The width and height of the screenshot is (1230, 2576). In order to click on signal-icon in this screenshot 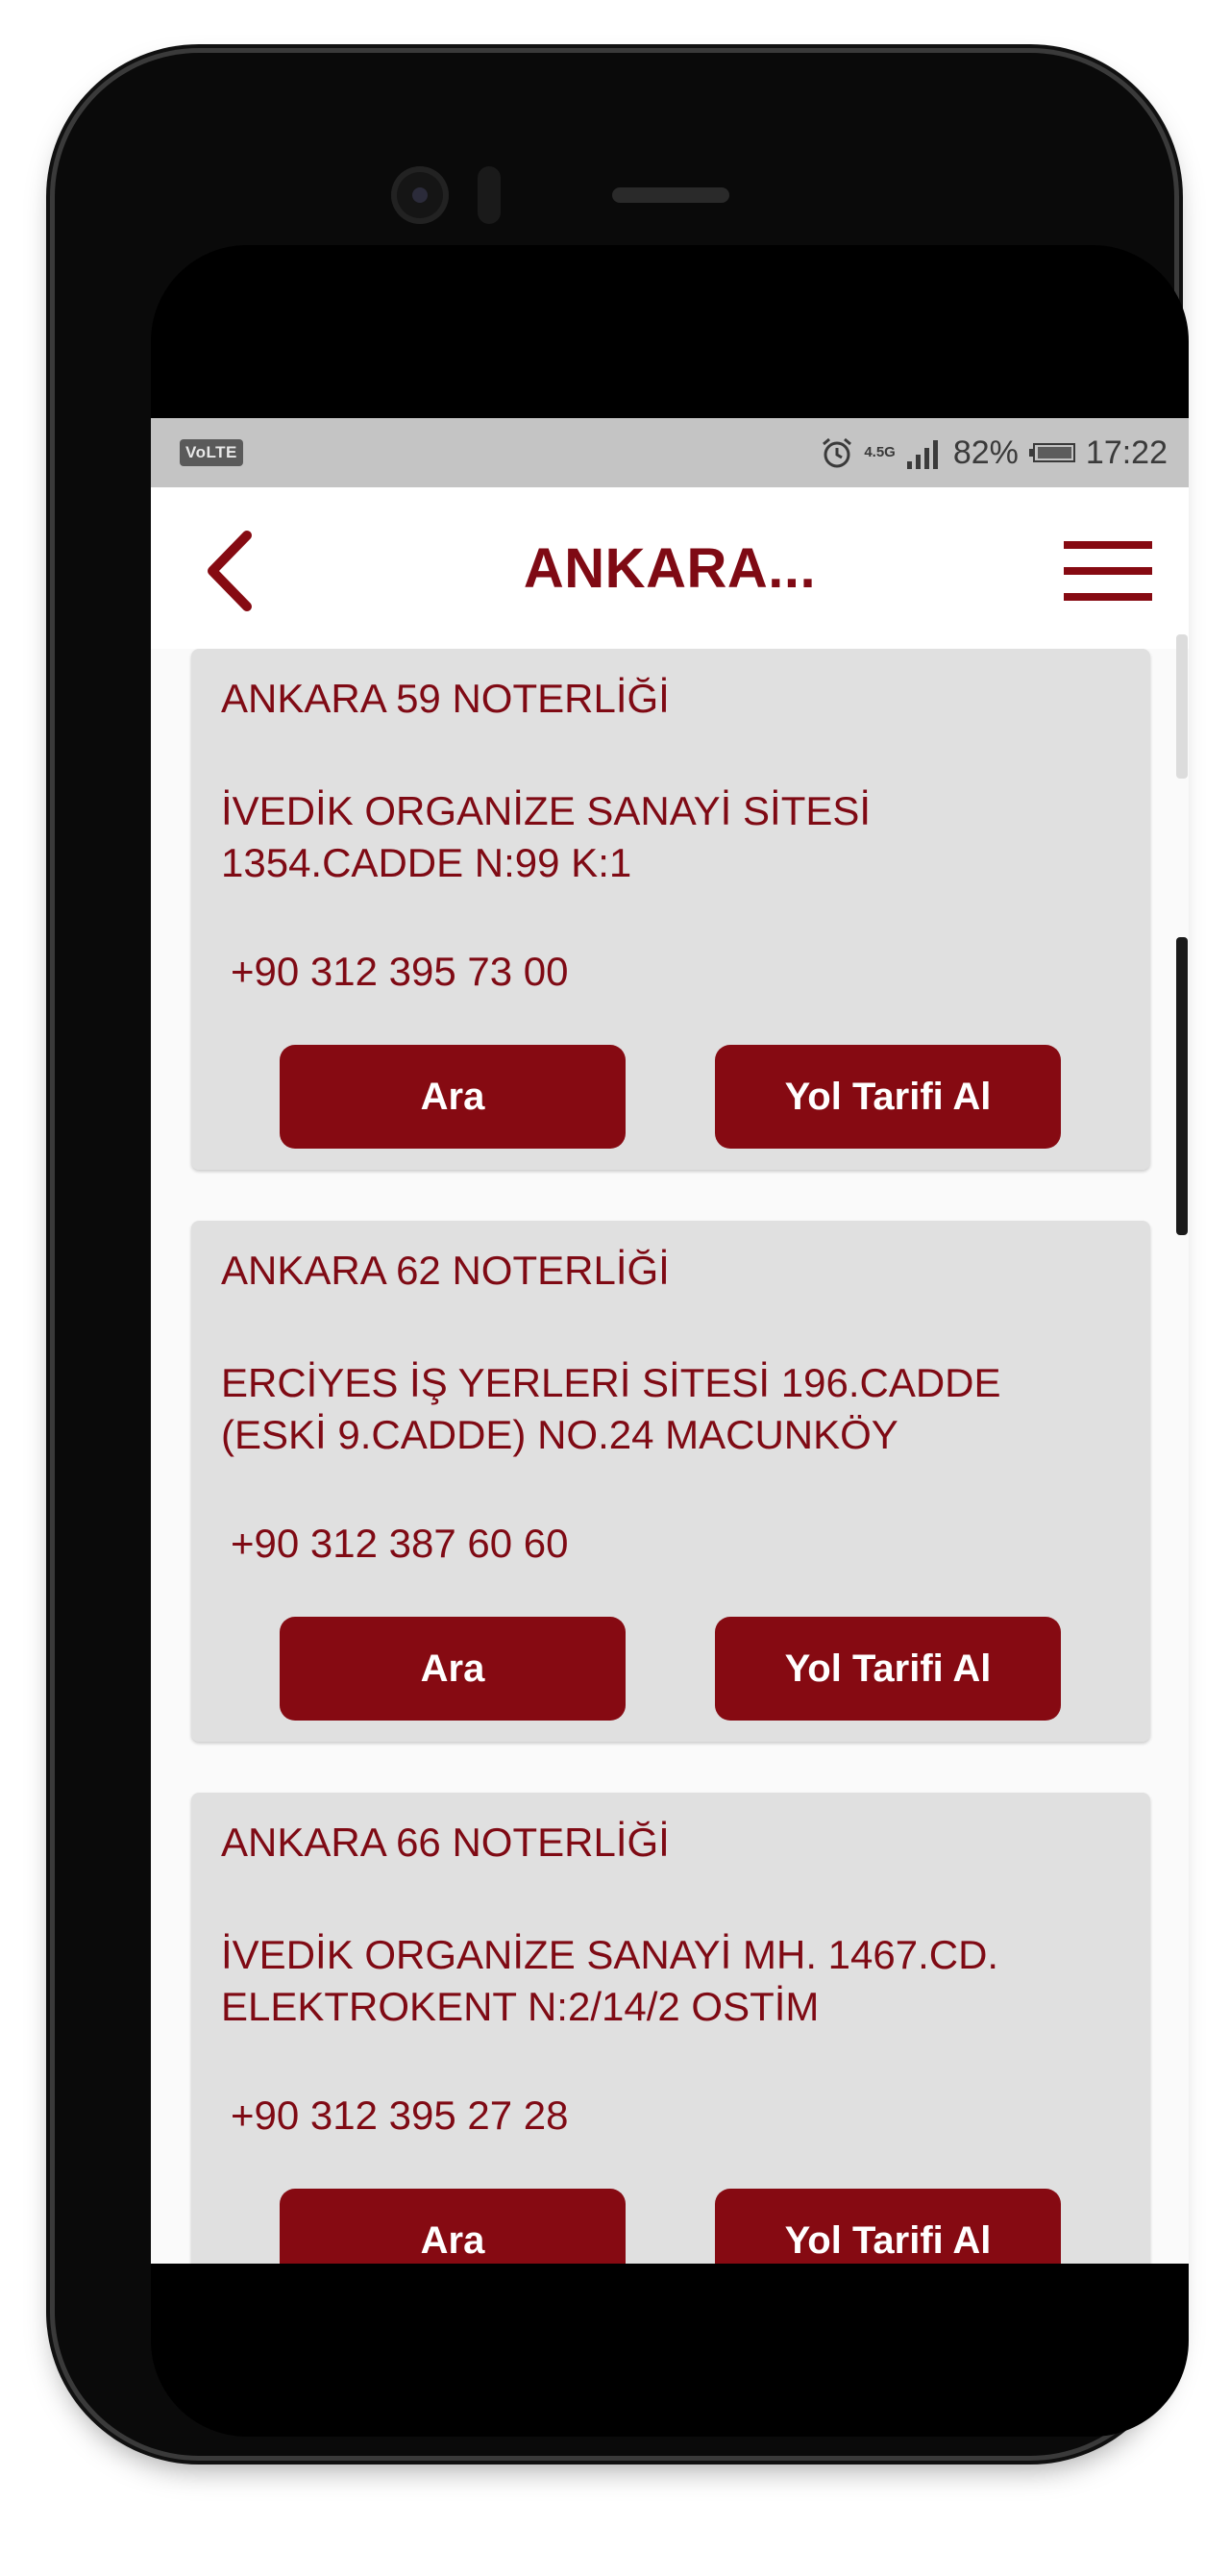, I will do `click(922, 455)`.